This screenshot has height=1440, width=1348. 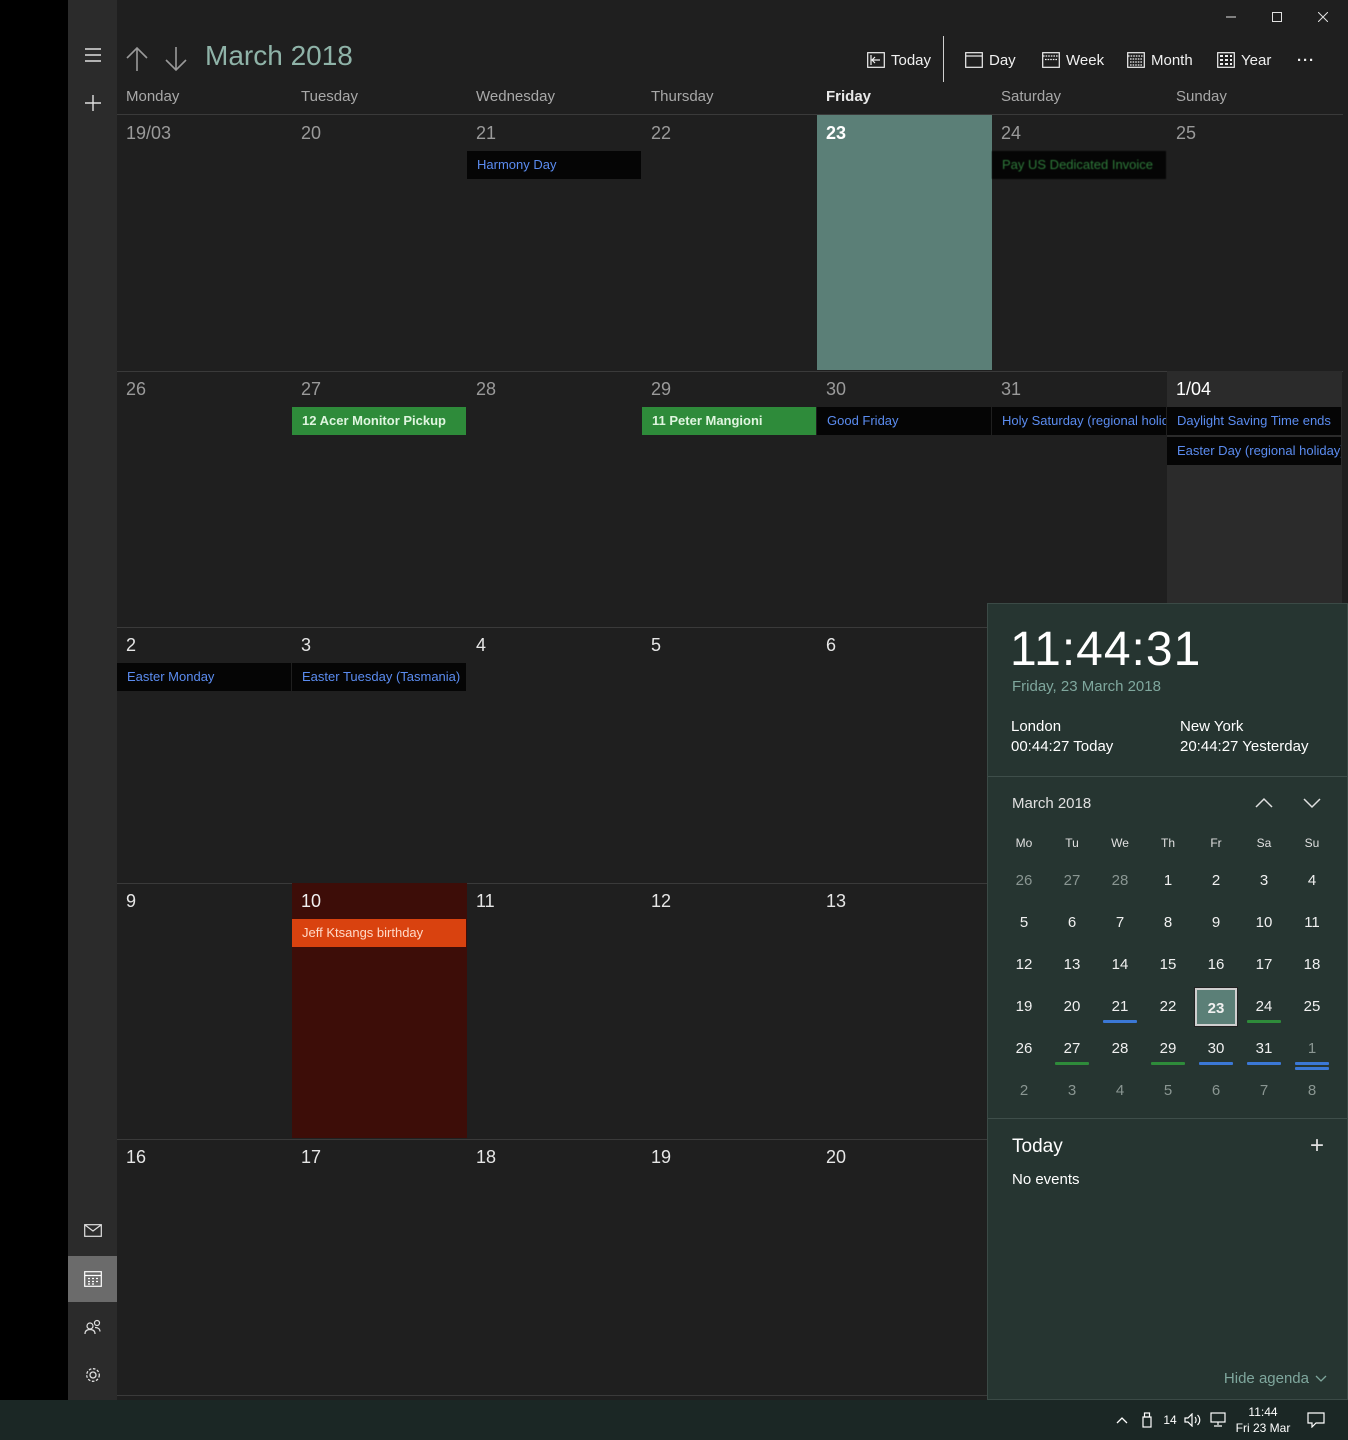 What do you see at coordinates (1219, 1420) in the screenshot?
I see `network-button` at bounding box center [1219, 1420].